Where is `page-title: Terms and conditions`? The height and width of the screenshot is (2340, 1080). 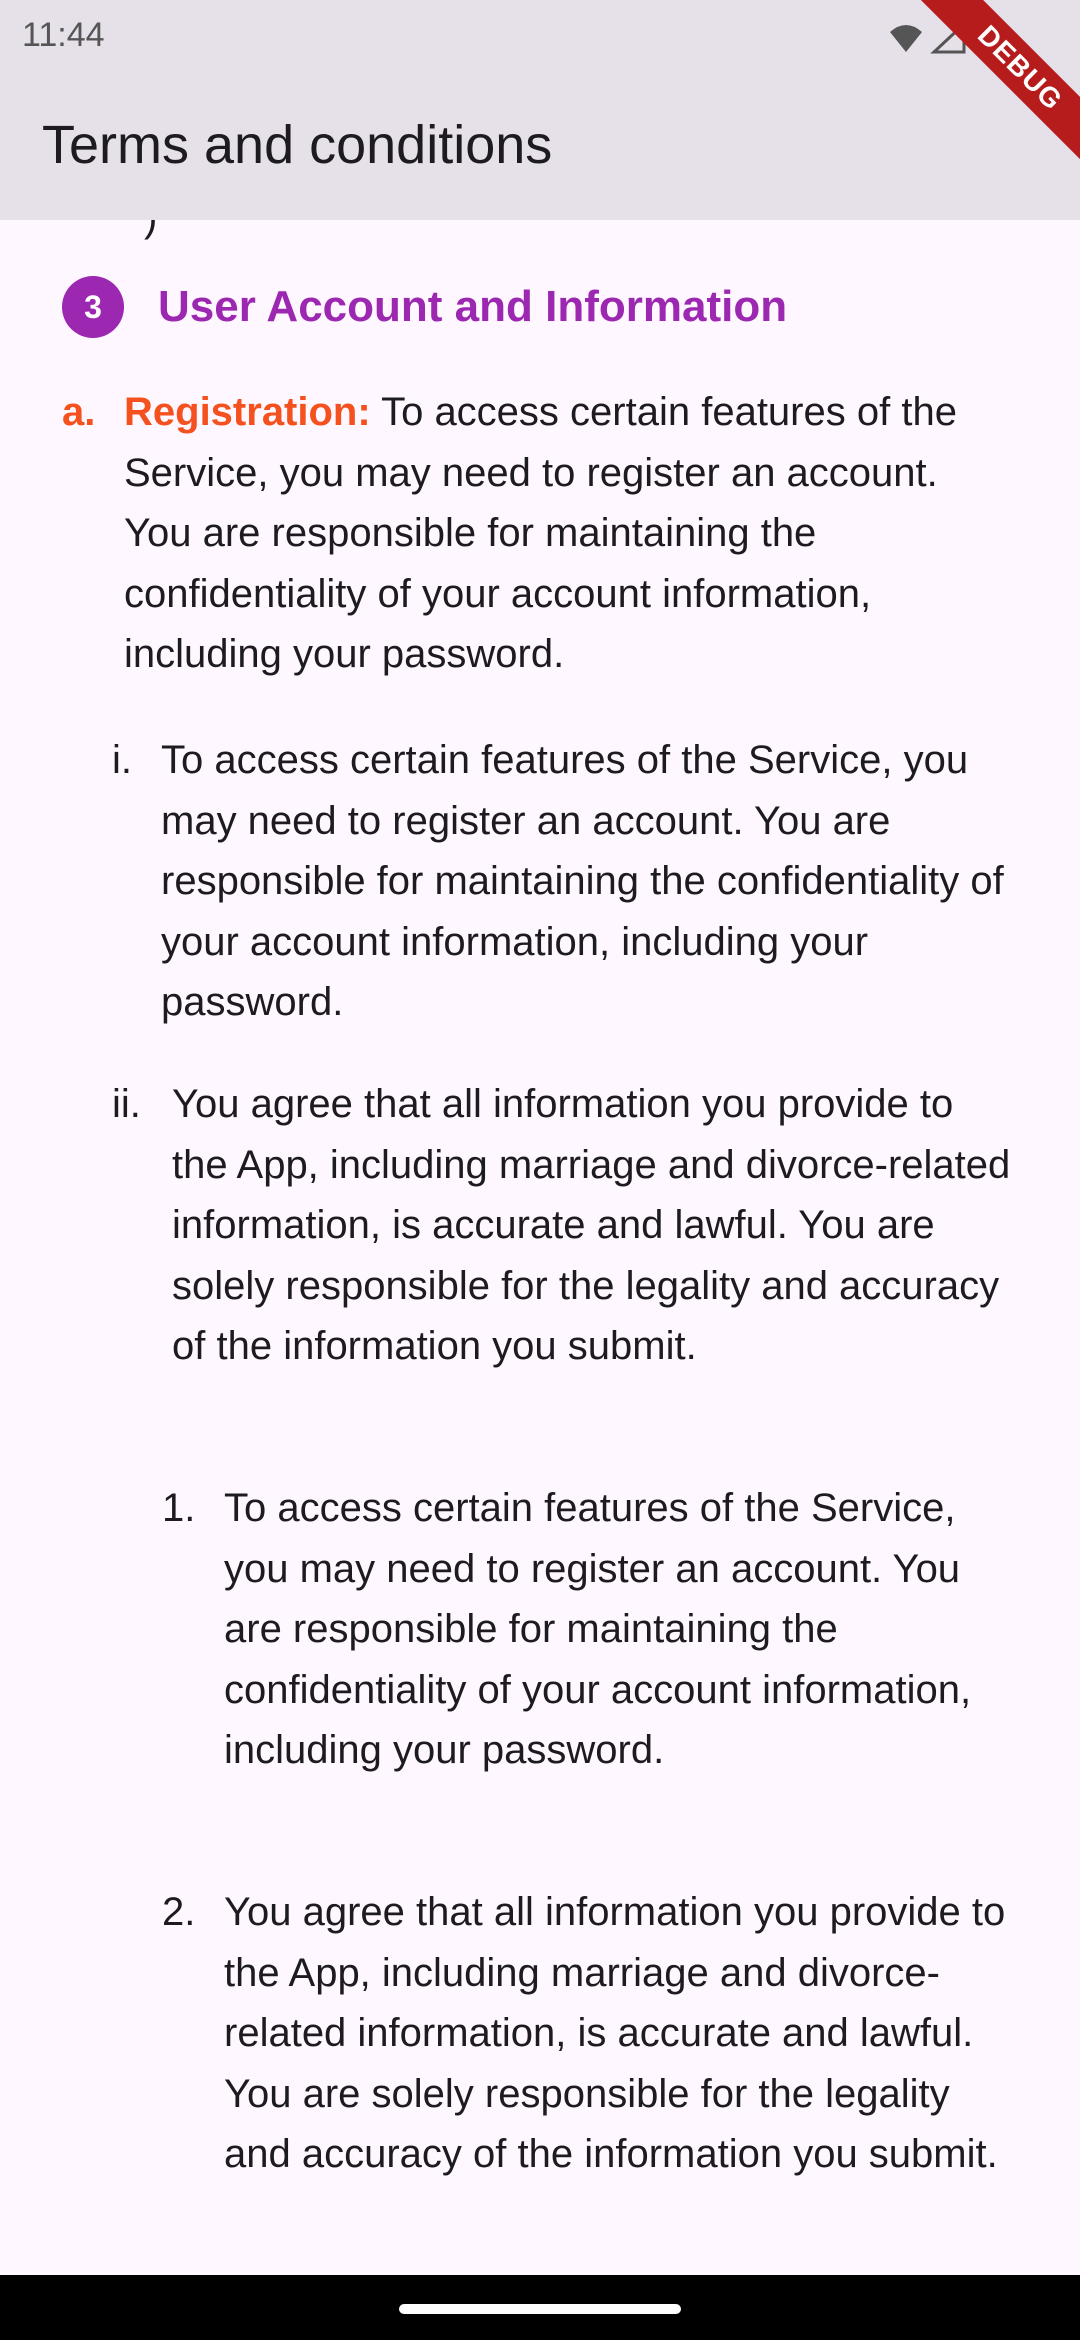
page-title: Terms and conditions is located at coordinates (297, 145).